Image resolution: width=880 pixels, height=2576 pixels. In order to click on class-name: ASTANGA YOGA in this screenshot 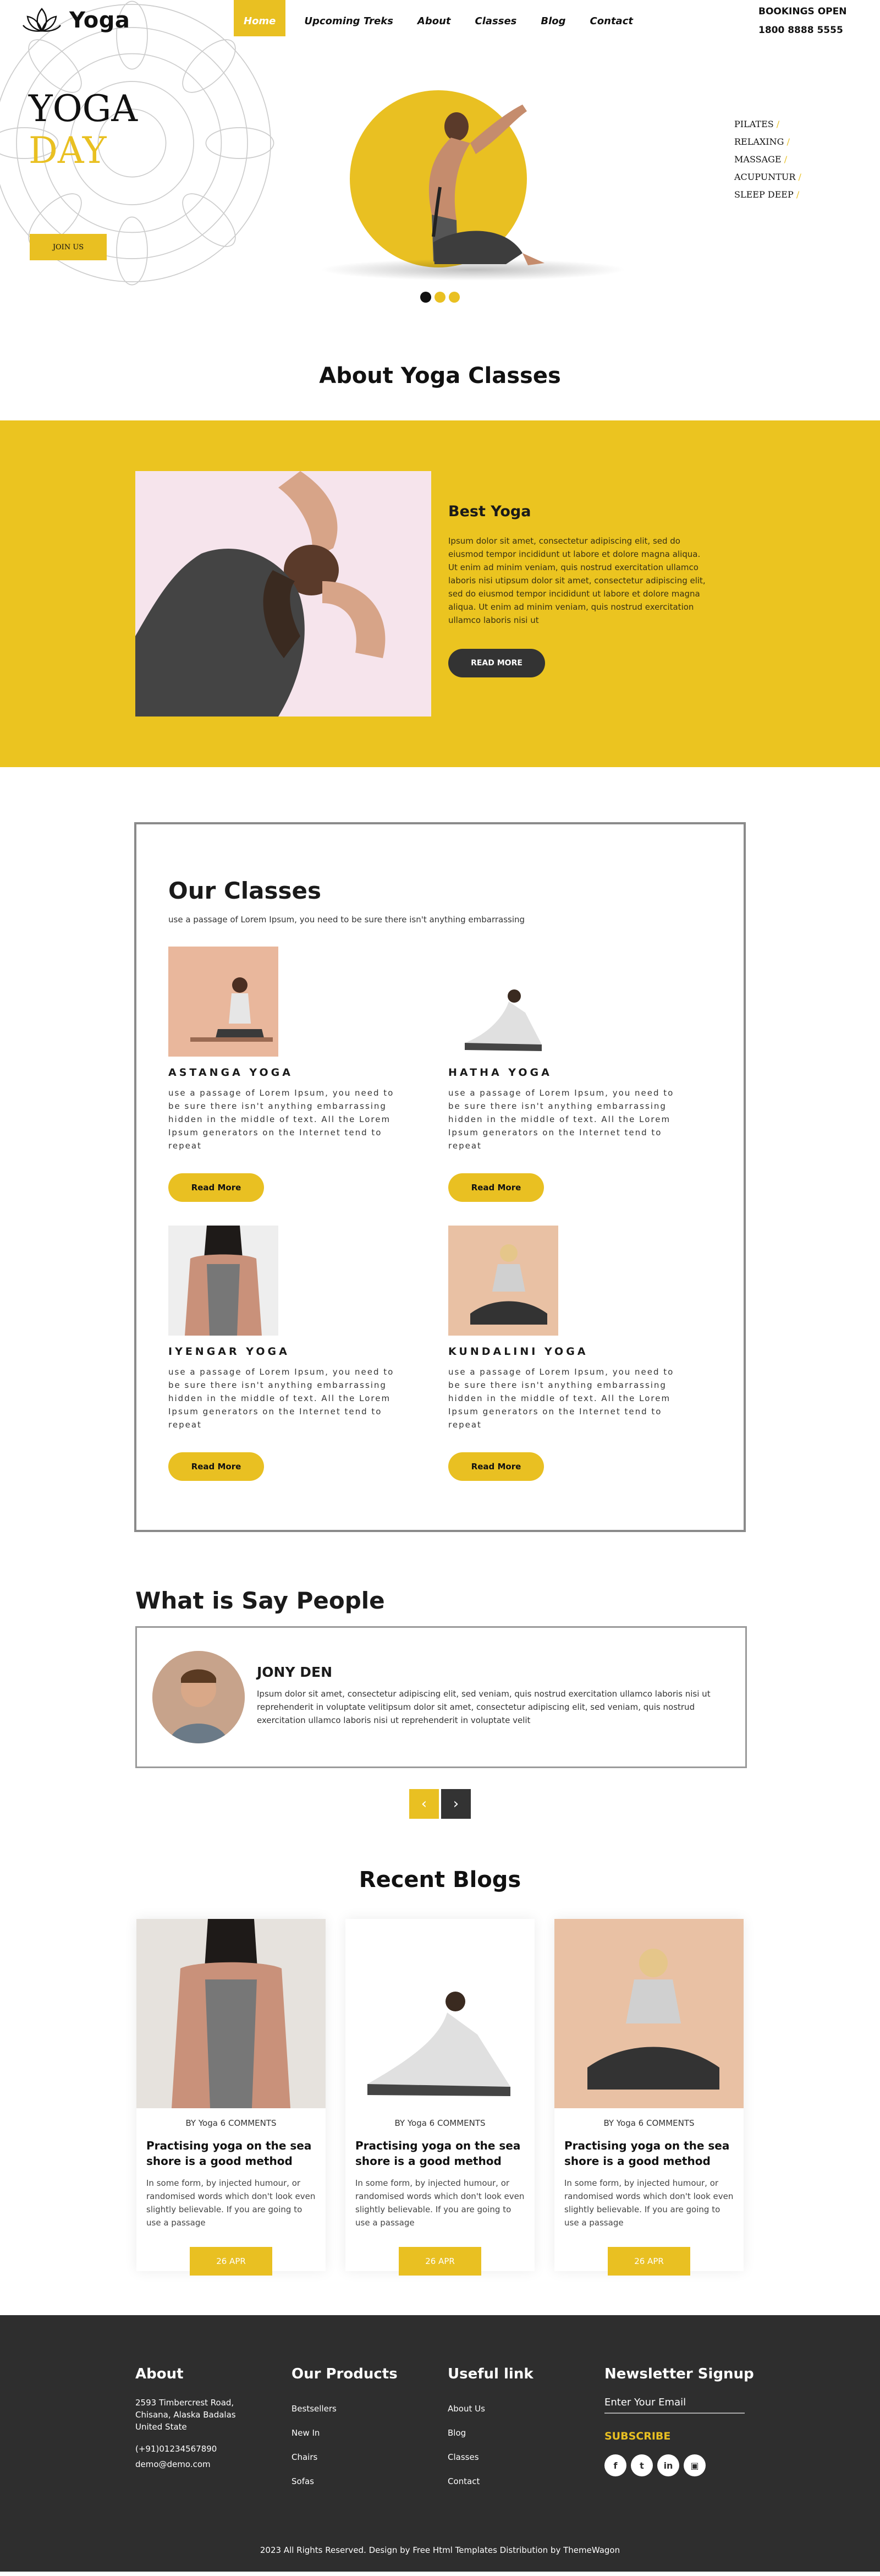, I will do `click(230, 1073)`.